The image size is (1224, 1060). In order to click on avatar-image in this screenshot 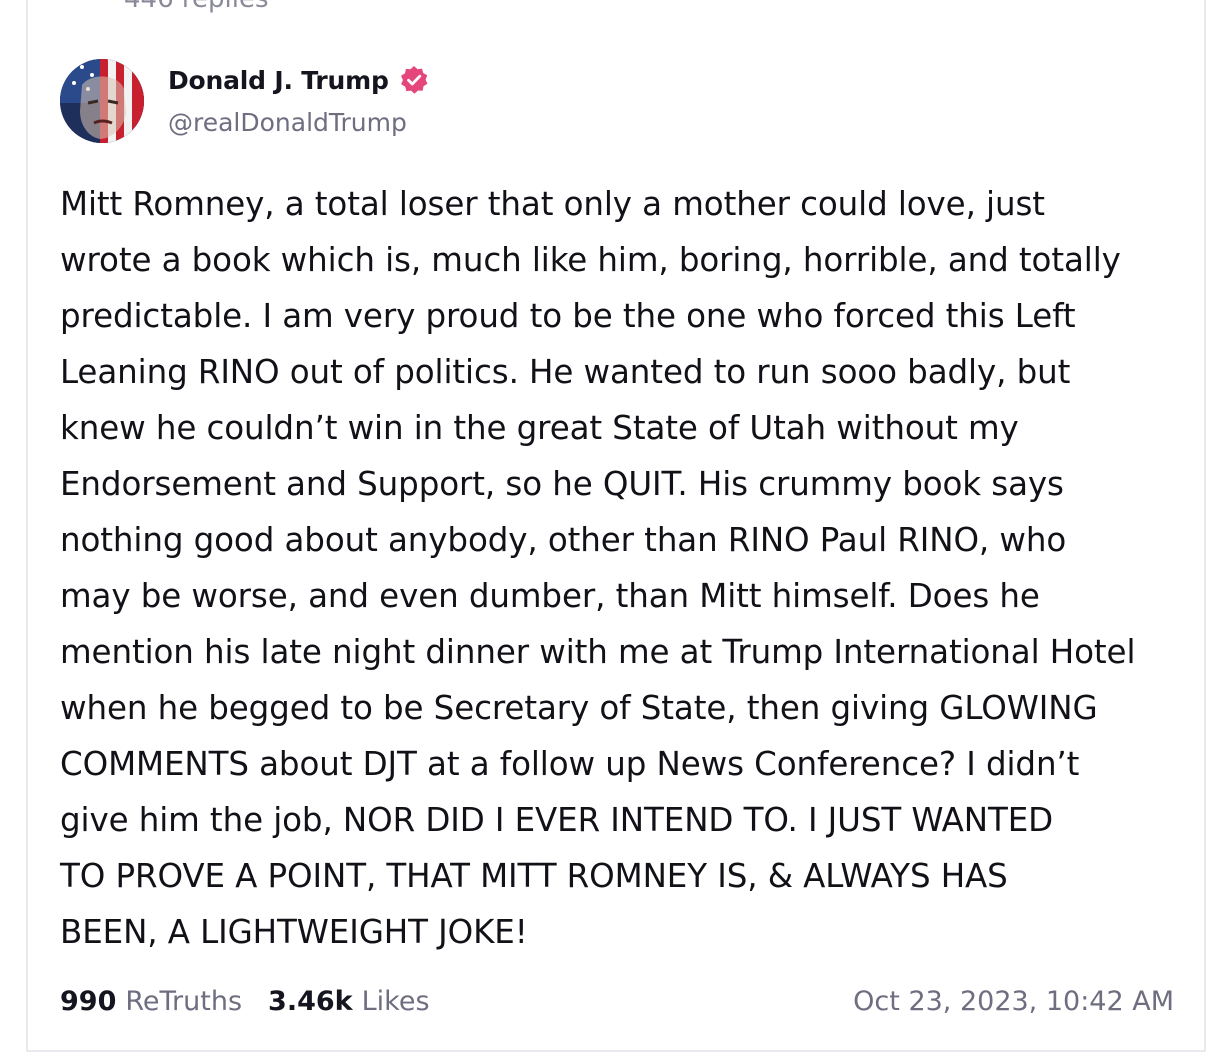, I will do `click(102, 101)`.